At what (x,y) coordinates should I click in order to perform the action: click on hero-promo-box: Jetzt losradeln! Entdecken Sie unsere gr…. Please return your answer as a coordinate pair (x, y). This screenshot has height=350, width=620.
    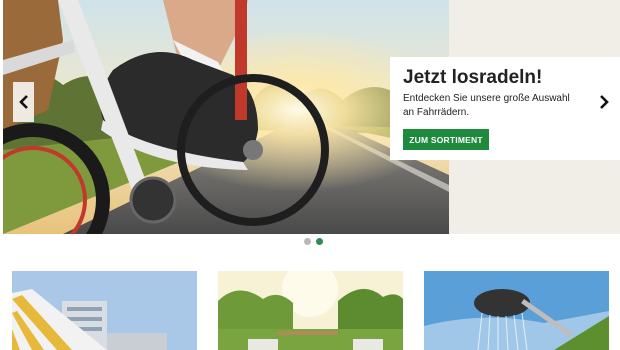
    Looking at the image, I should click on (505, 108).